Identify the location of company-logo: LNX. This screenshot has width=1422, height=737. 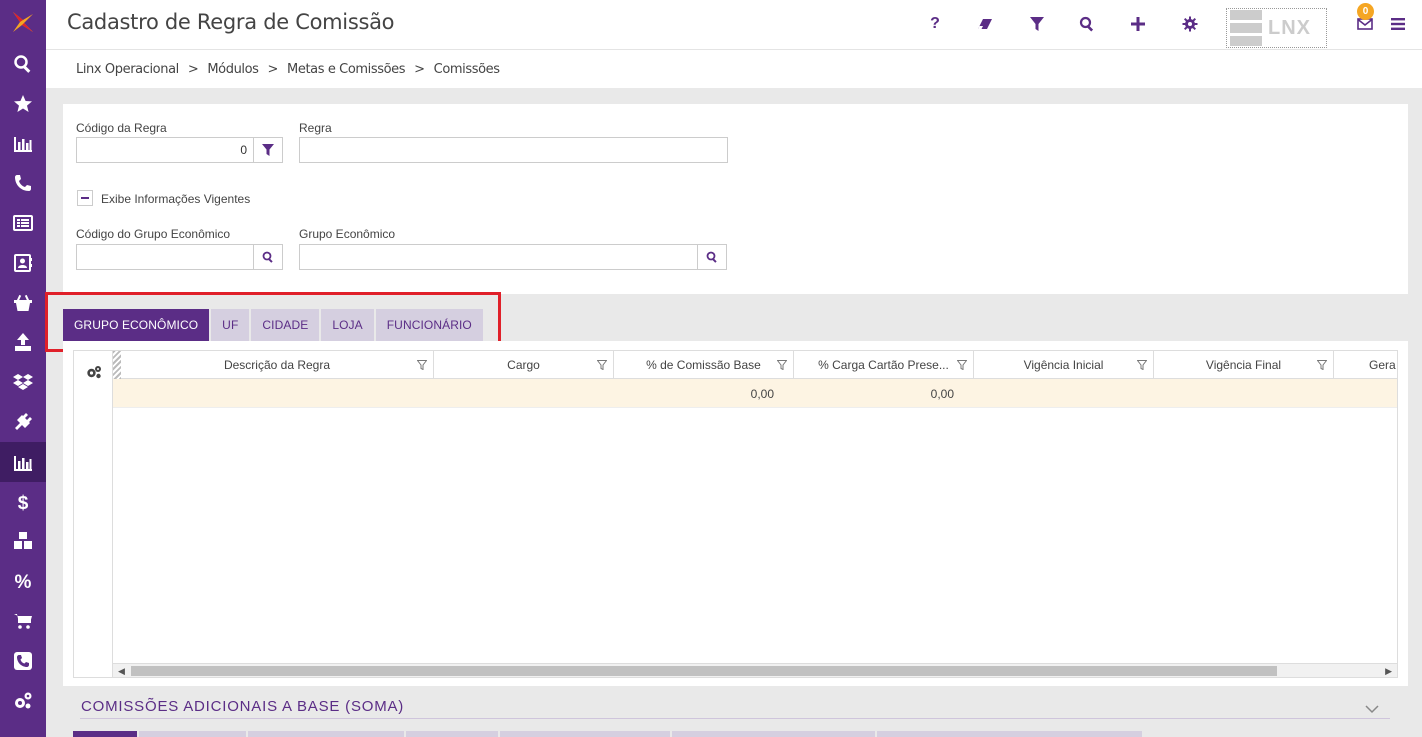
(1276, 28).